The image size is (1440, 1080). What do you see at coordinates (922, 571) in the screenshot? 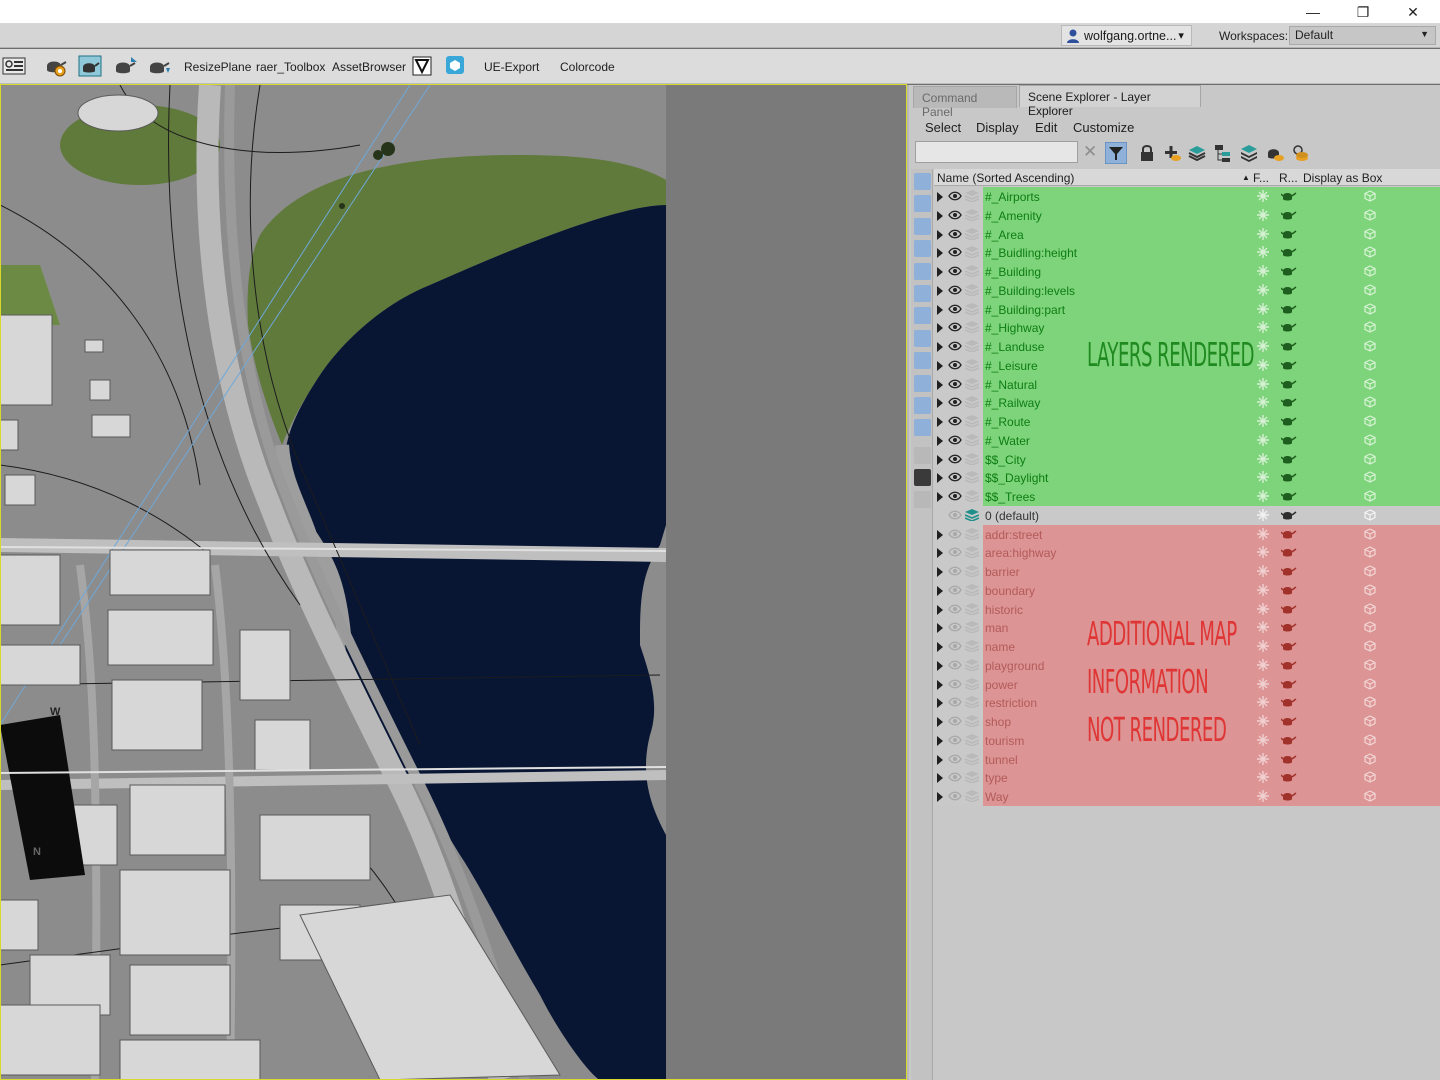
I see `toolbox-icon` at bounding box center [922, 571].